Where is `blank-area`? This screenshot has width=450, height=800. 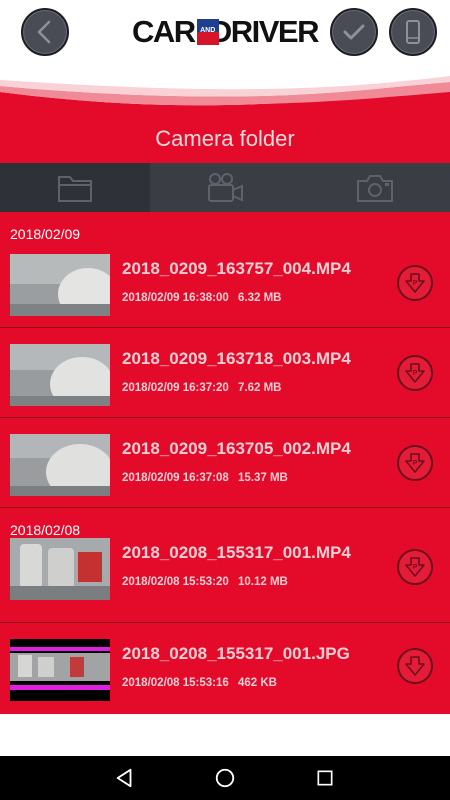
blank-area is located at coordinates (225, 735).